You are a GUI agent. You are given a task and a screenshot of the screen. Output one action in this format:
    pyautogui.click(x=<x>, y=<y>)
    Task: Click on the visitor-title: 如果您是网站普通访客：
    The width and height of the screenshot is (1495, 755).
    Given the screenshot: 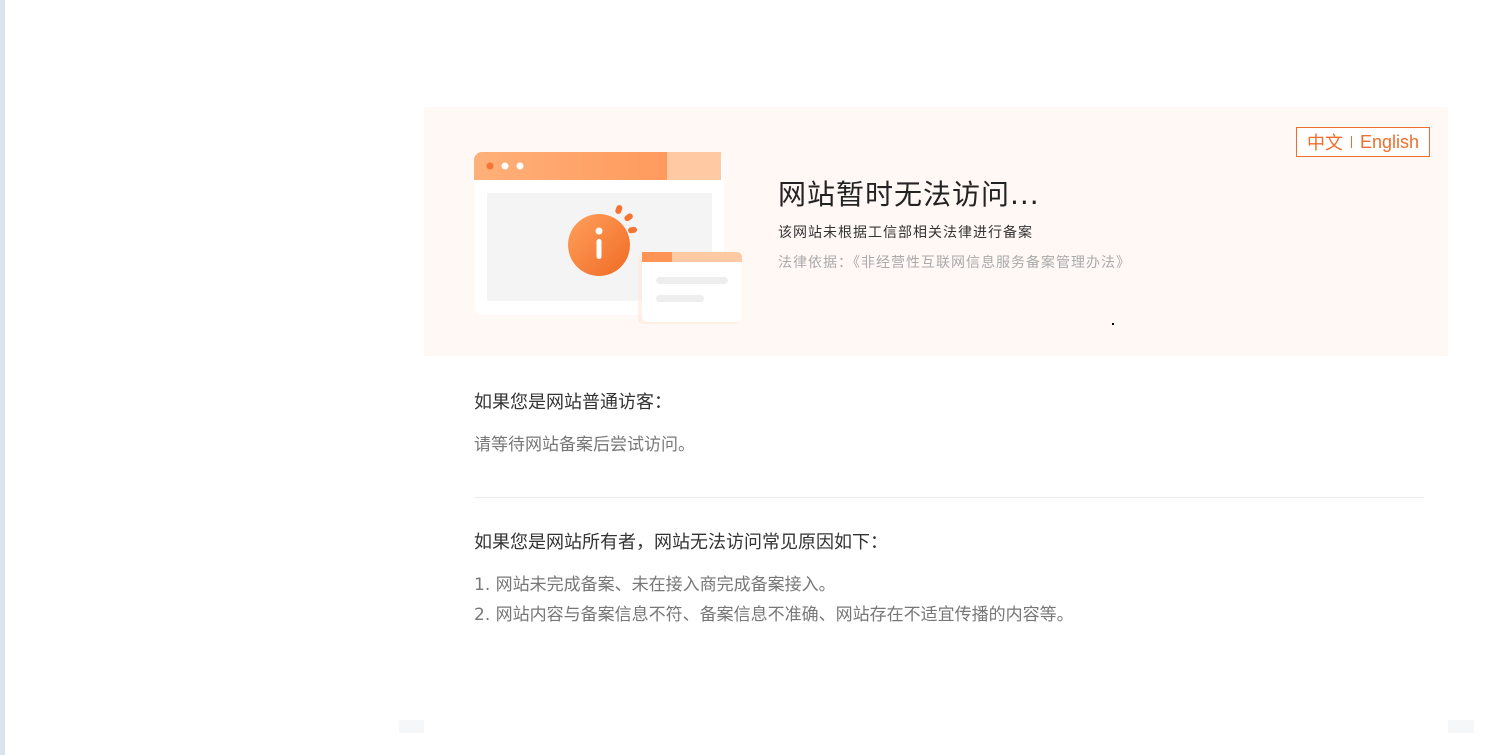 What is the action you would take?
    pyautogui.click(x=573, y=402)
    